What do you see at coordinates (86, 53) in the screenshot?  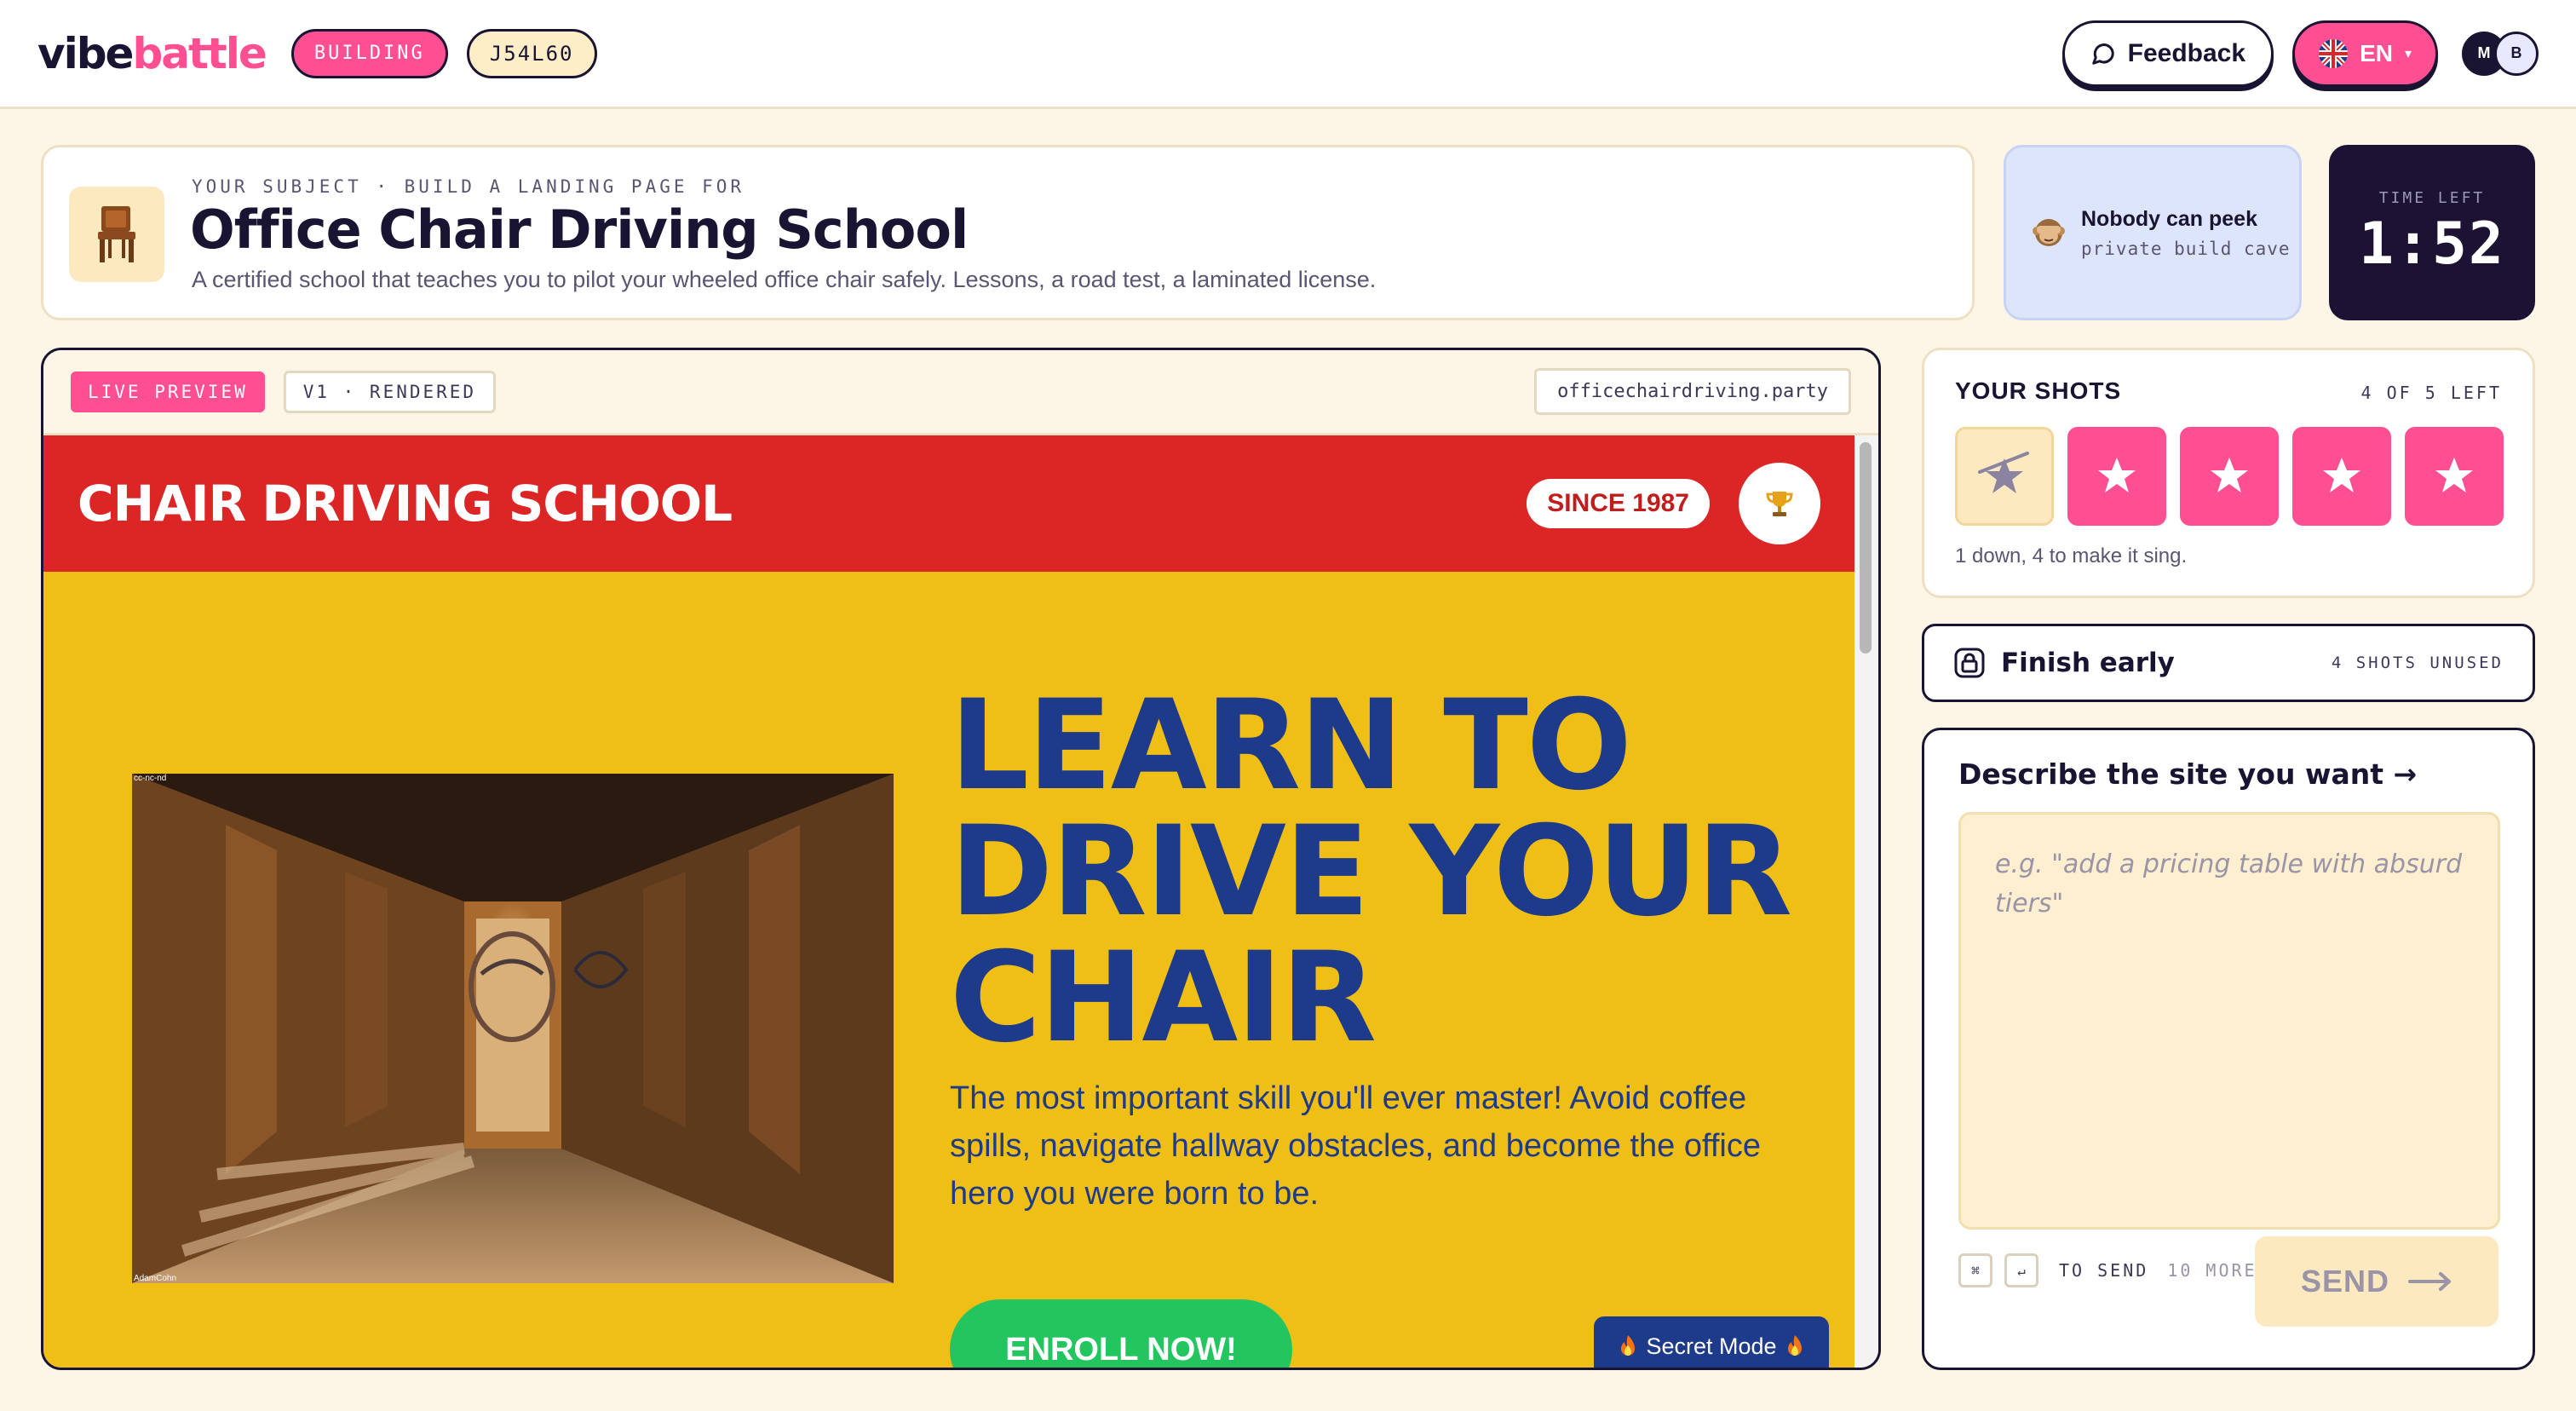 I see `logo-part-1: vibe` at bounding box center [86, 53].